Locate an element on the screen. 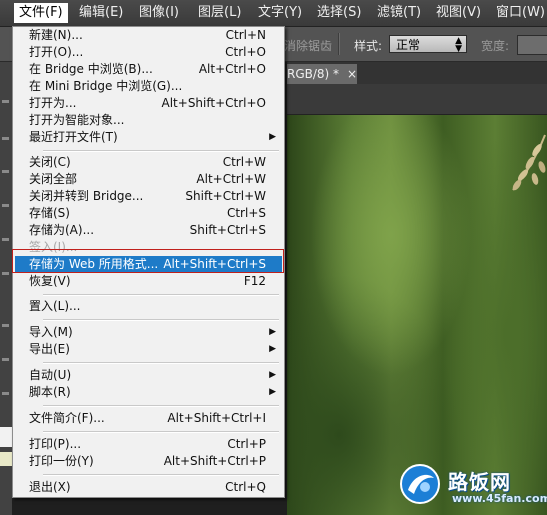 This screenshot has width=547, height=515. style-label: 样式: is located at coordinates (368, 46).